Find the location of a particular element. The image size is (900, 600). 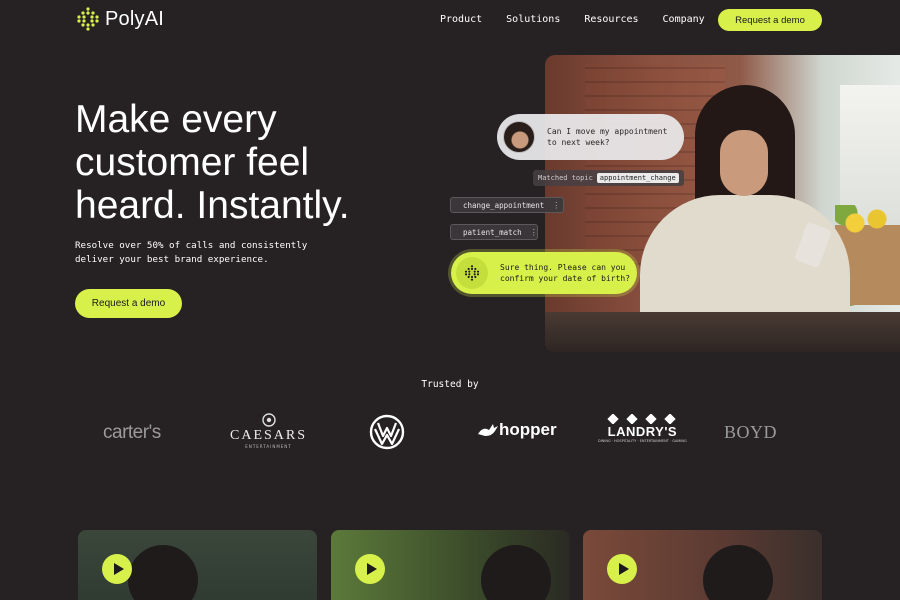

action-pill-change-appointment: change_appointment ⋮ is located at coordinates (507, 205).